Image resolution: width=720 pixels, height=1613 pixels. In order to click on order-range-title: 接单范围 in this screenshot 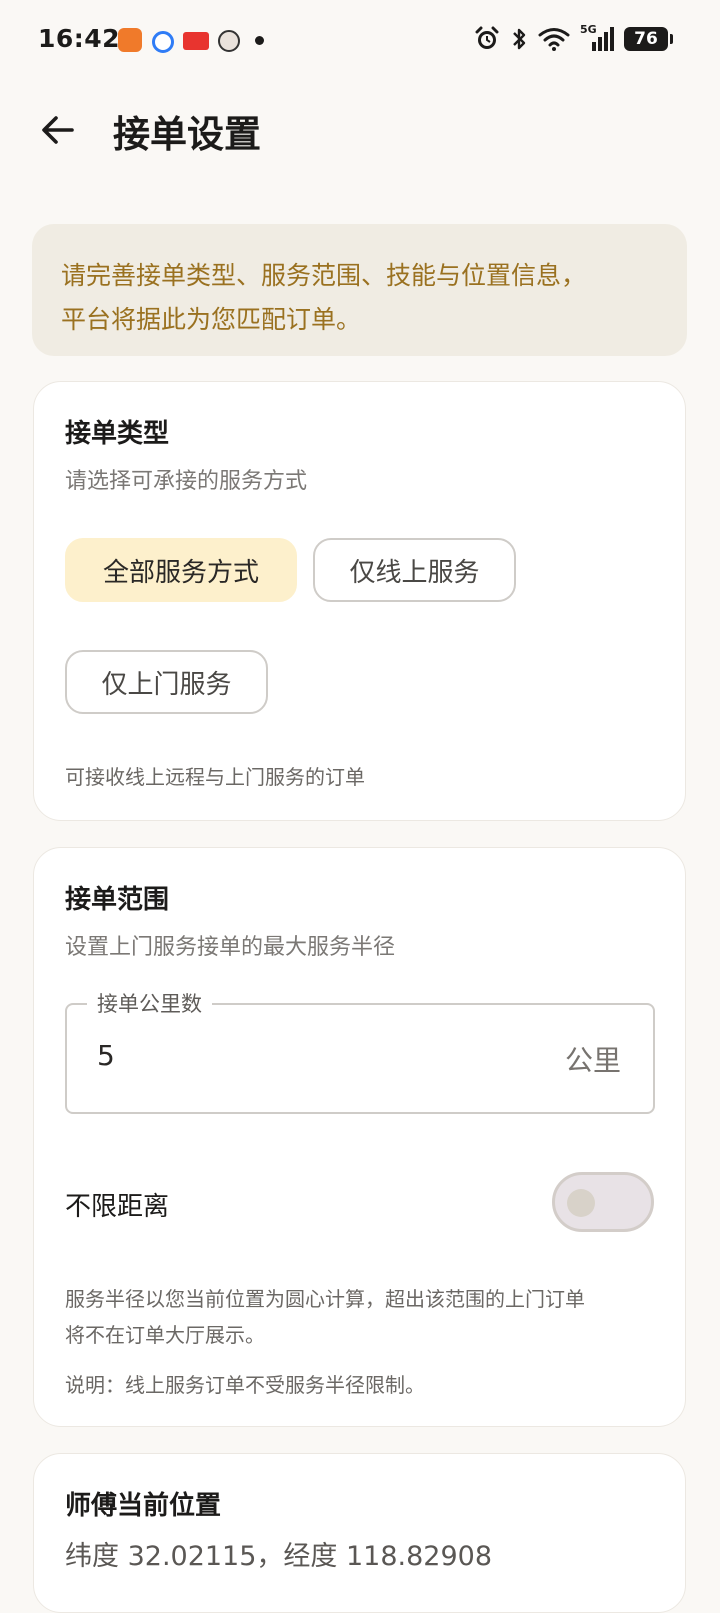, I will do `click(117, 900)`.